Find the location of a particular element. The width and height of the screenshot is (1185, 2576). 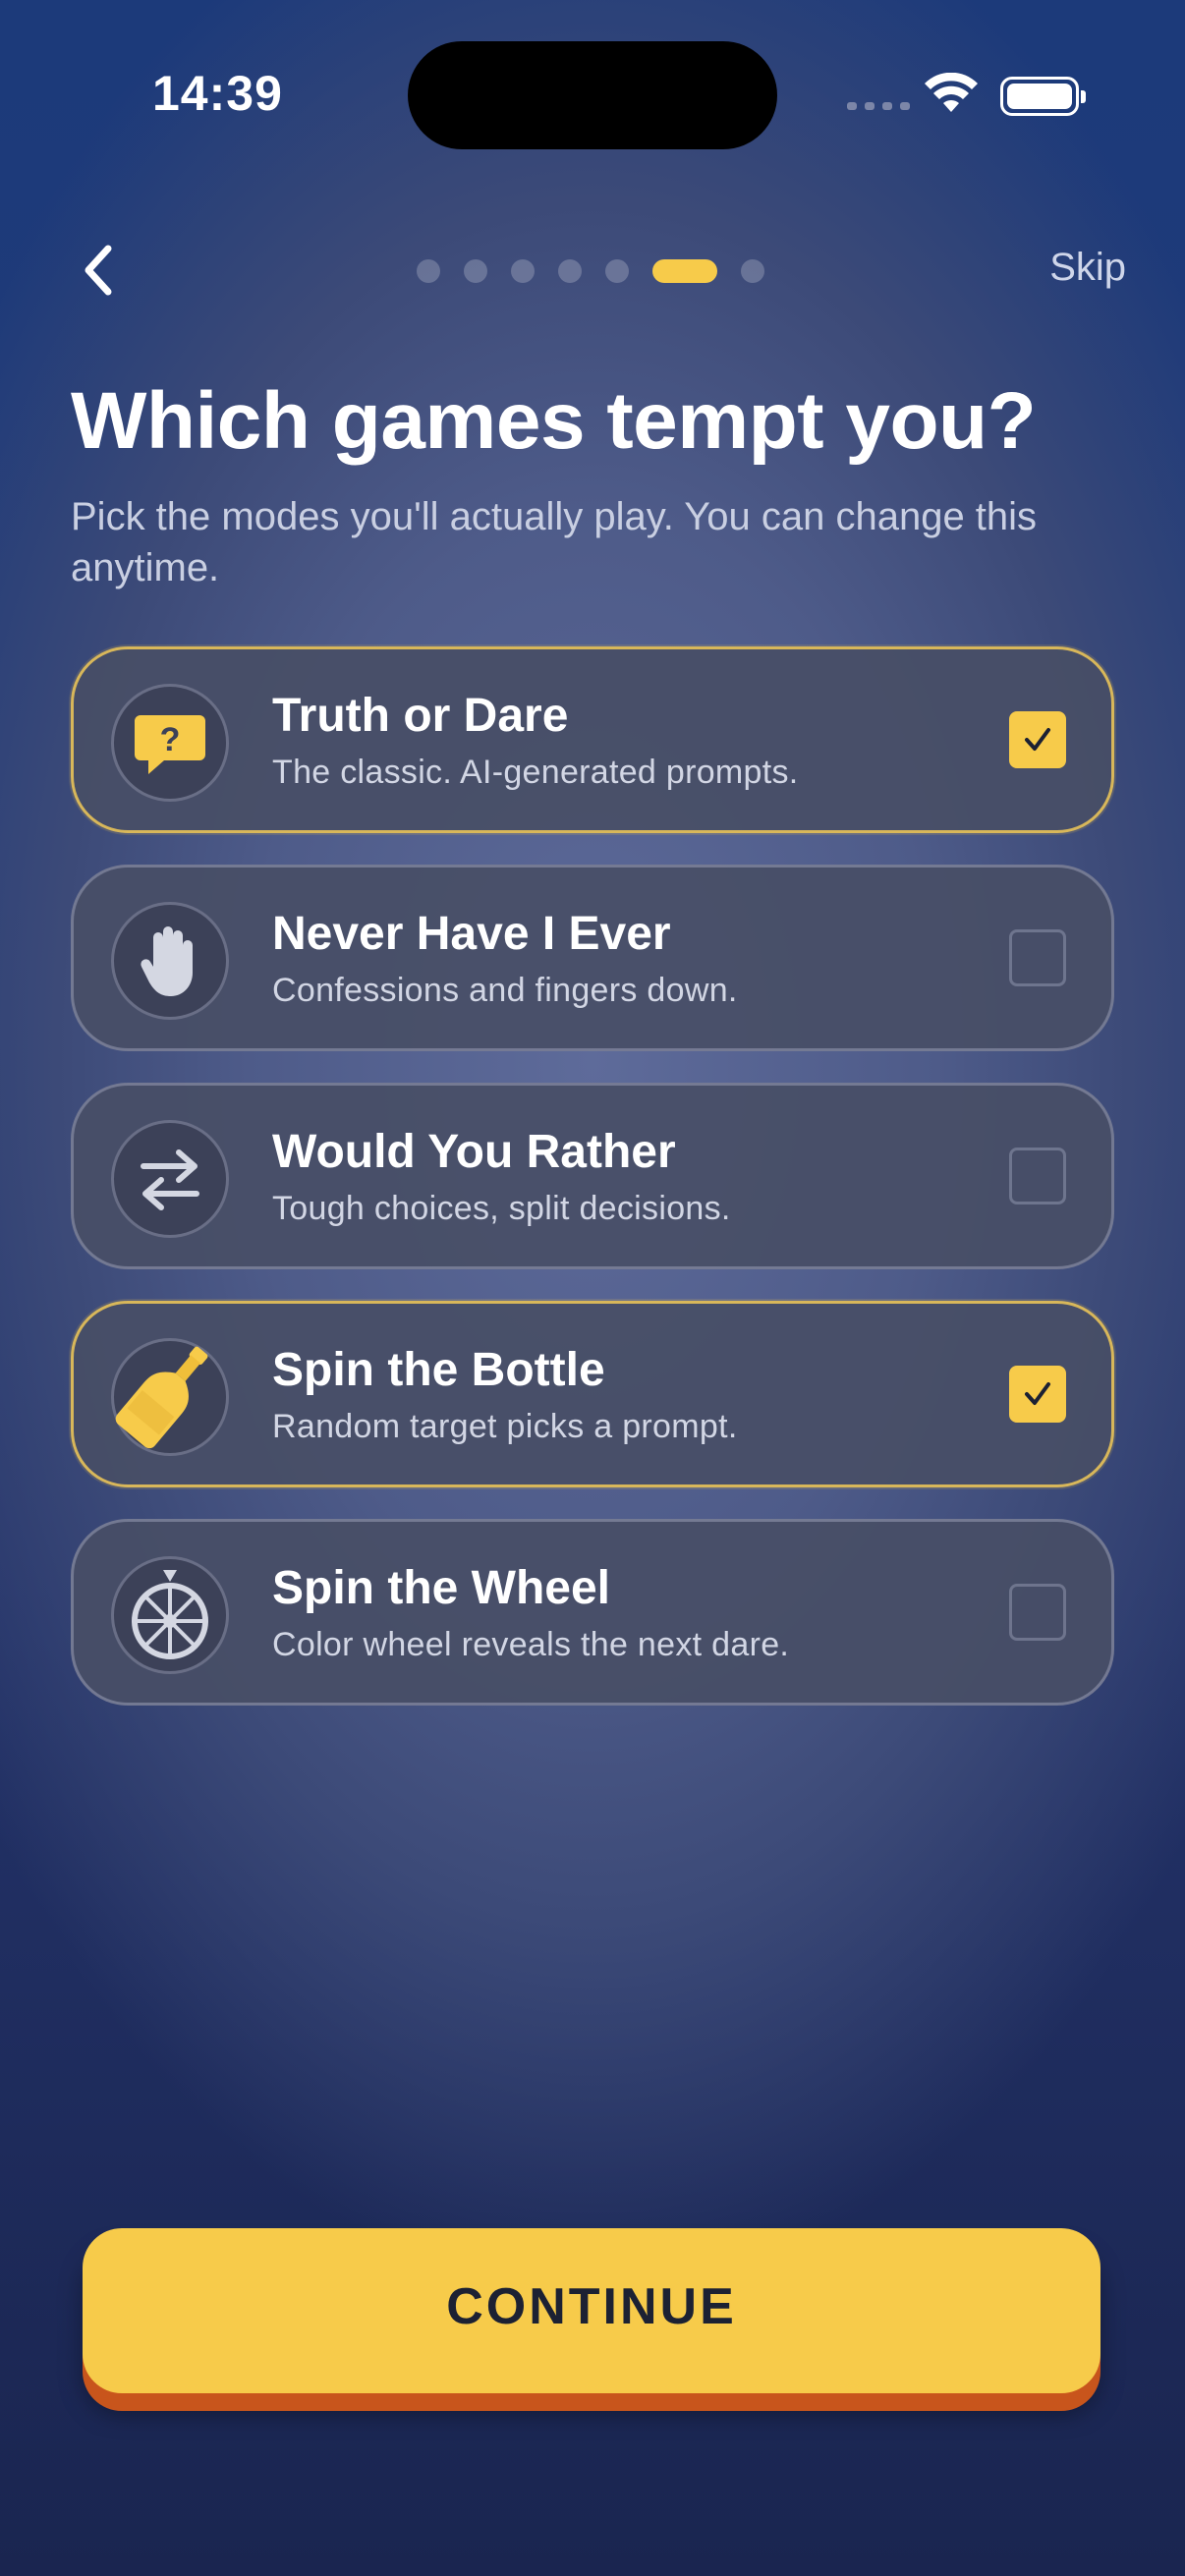

chevron-left-icon is located at coordinates (99, 270).